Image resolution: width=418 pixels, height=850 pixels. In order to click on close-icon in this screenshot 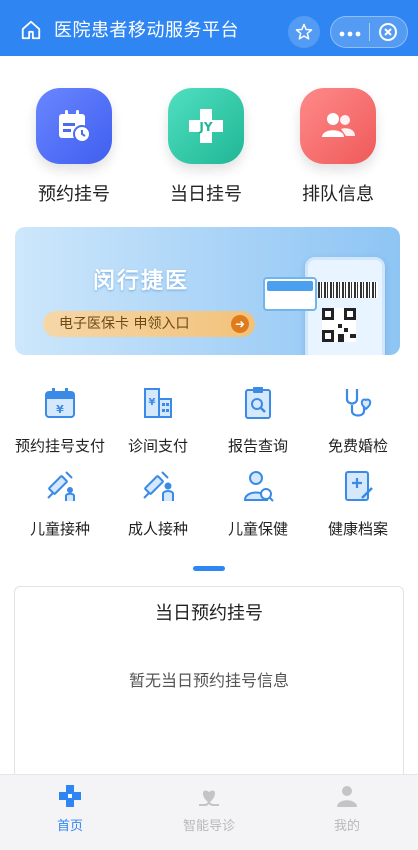, I will do `click(388, 32)`.